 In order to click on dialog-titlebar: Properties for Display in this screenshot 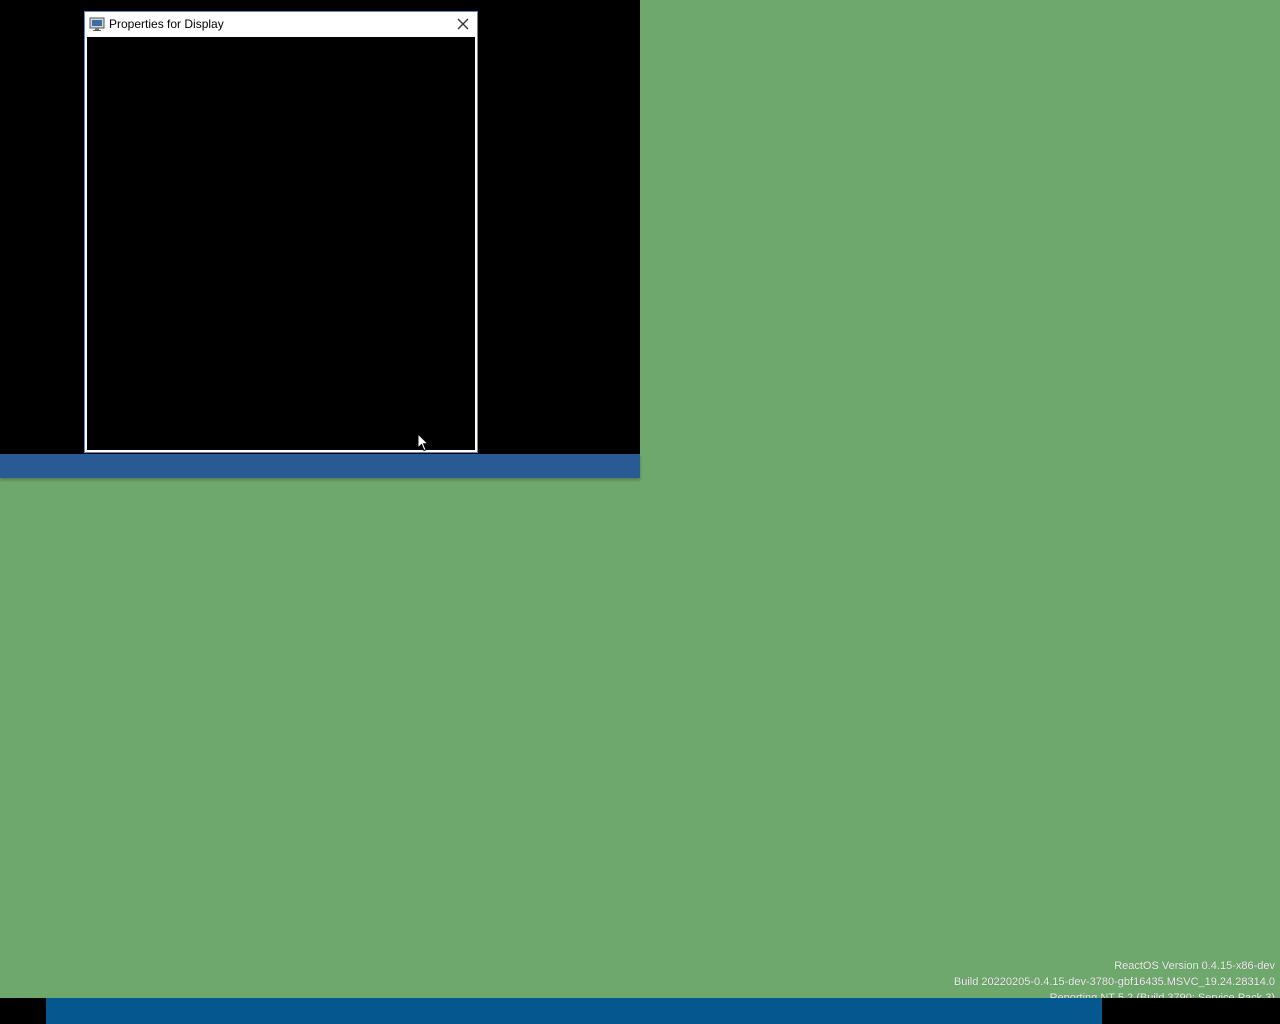, I will do `click(281, 24)`.